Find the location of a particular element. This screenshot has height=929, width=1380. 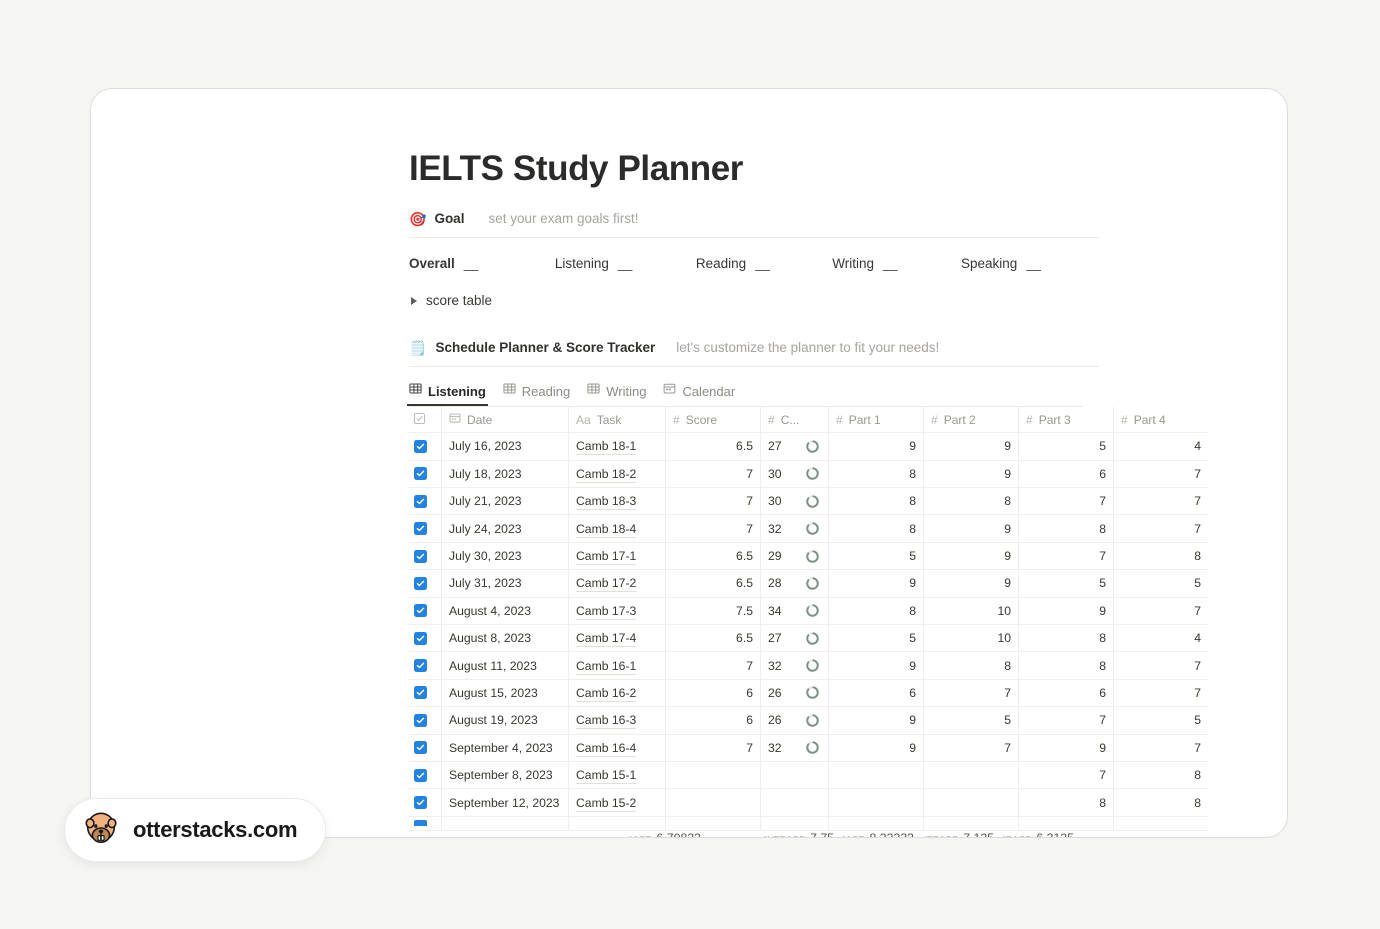

cell-score: 7.5 is located at coordinates (713, 611).